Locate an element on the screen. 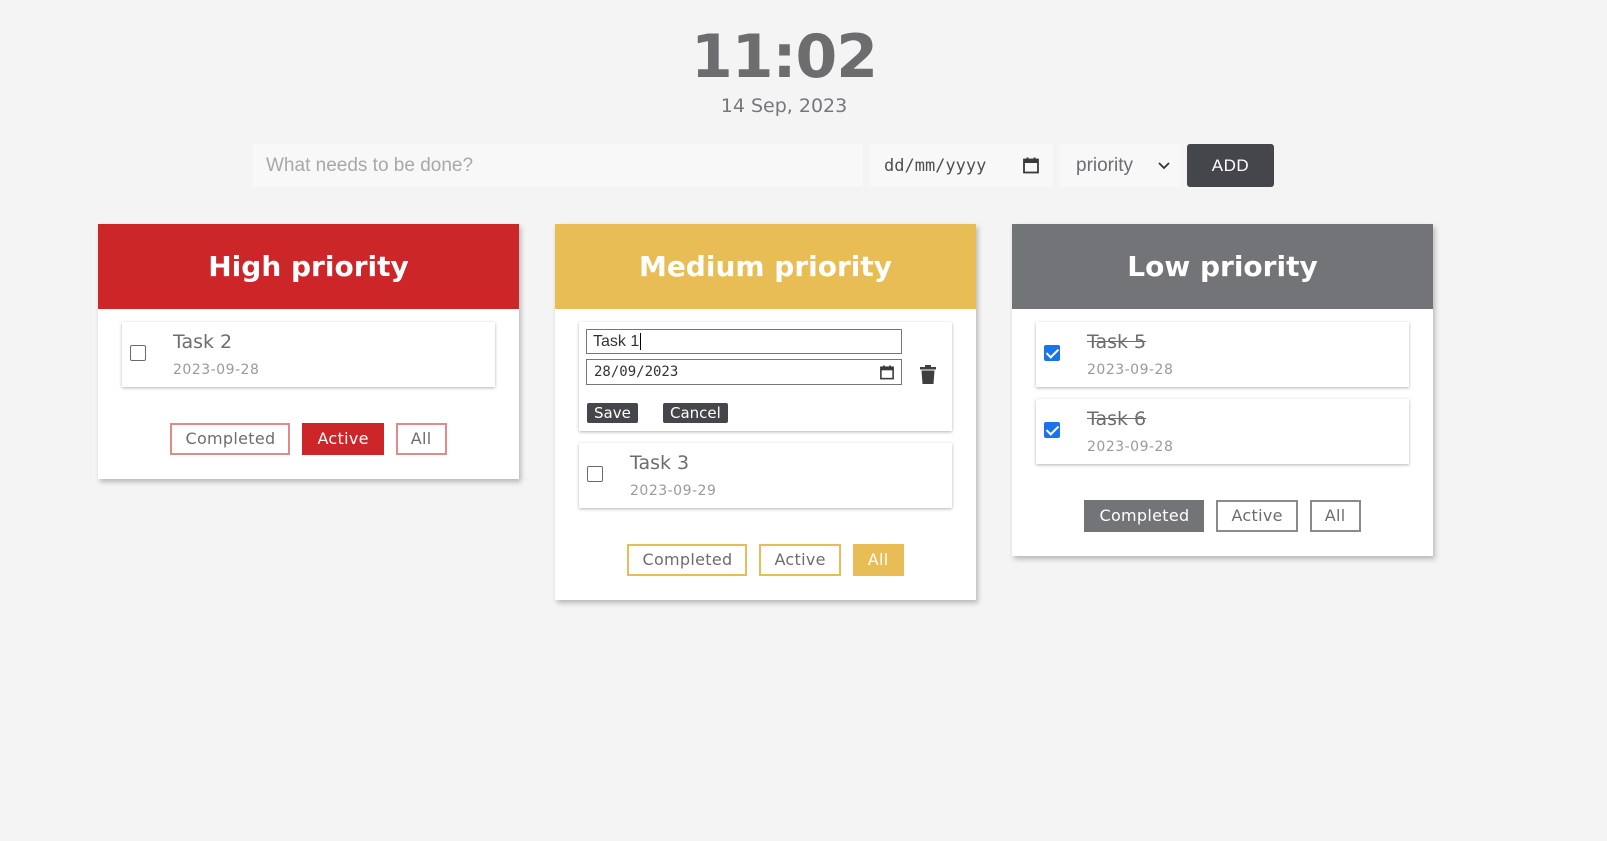 Image resolution: width=1607 pixels, height=841 pixels. add-button: ADD is located at coordinates (1230, 165).